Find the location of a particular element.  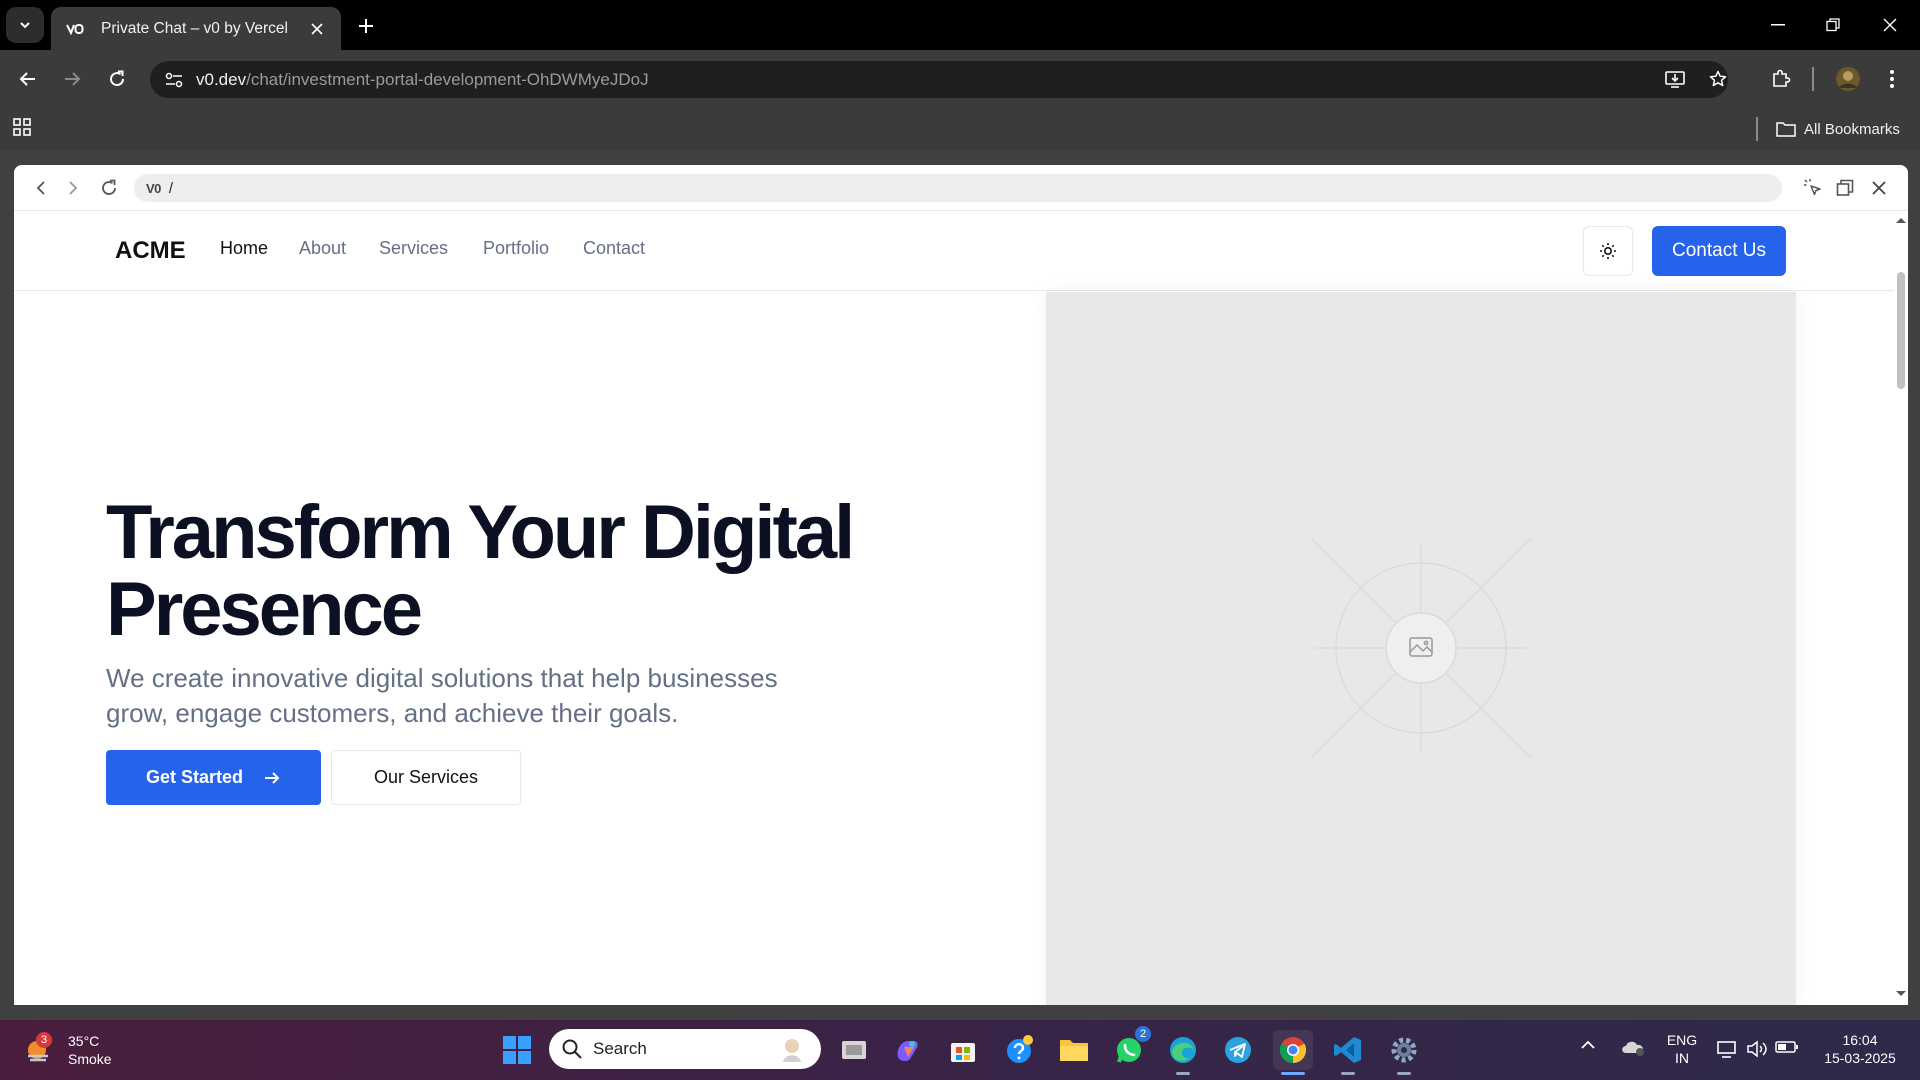

nav-home: Home is located at coordinates (244, 248).